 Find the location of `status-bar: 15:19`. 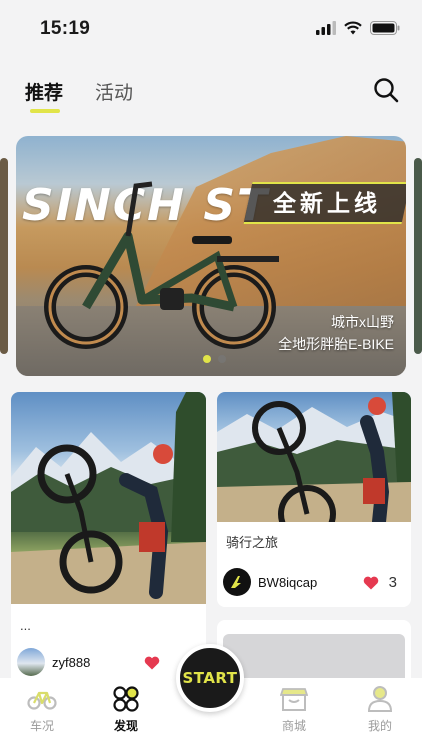

status-bar: 15:19 is located at coordinates (211, 29).